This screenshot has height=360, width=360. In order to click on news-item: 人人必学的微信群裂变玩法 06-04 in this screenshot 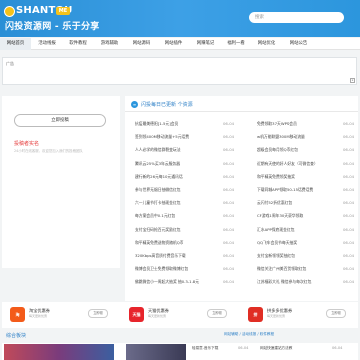, I will do `click(186, 151)`.